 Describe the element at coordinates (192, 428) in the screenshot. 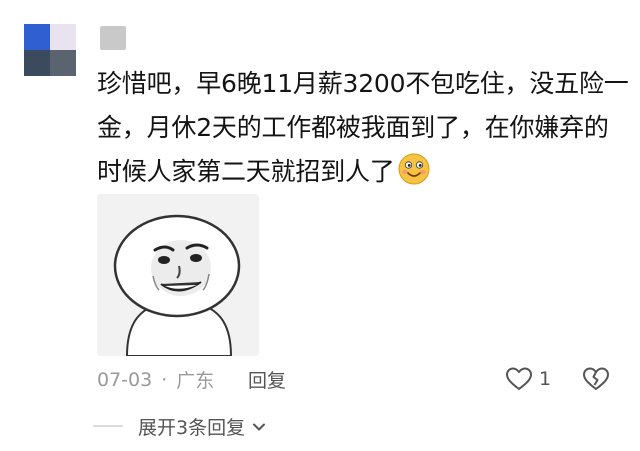

I see `expand-replies-label: 展开3条回复` at that location.